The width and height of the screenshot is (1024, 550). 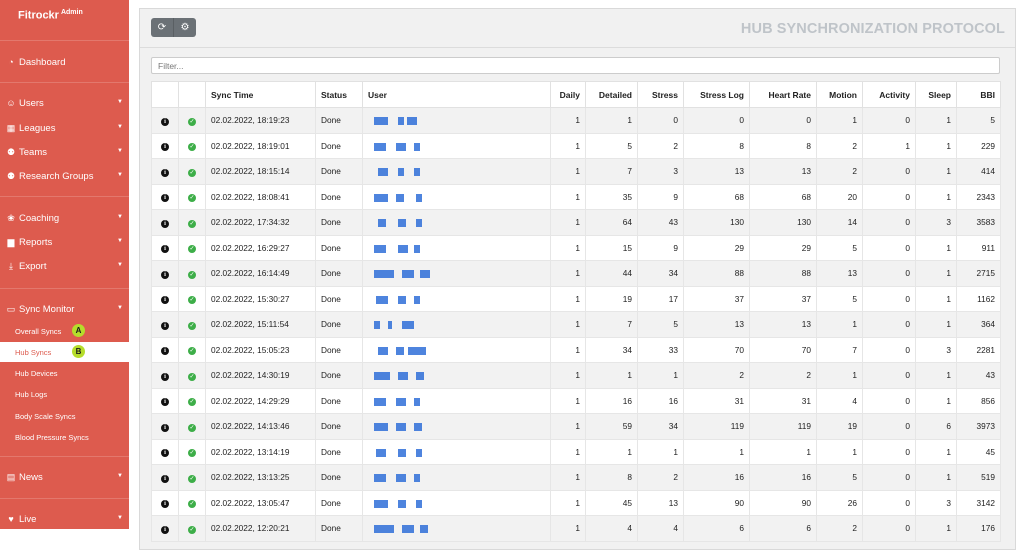 I want to click on sidebar-item-teams: ⚉ Teams ▼, so click(x=64, y=152).